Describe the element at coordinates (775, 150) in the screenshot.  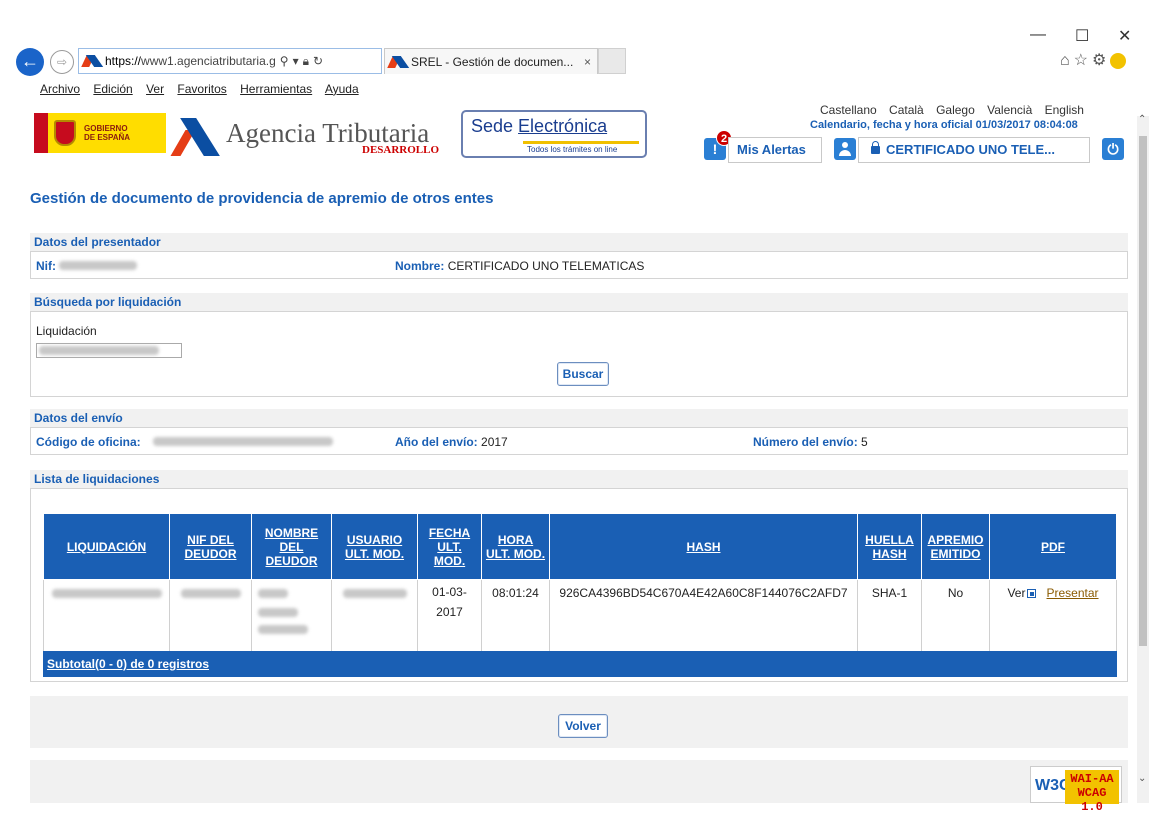
I see `mis-alertas-button: Mis Alertas` at that location.